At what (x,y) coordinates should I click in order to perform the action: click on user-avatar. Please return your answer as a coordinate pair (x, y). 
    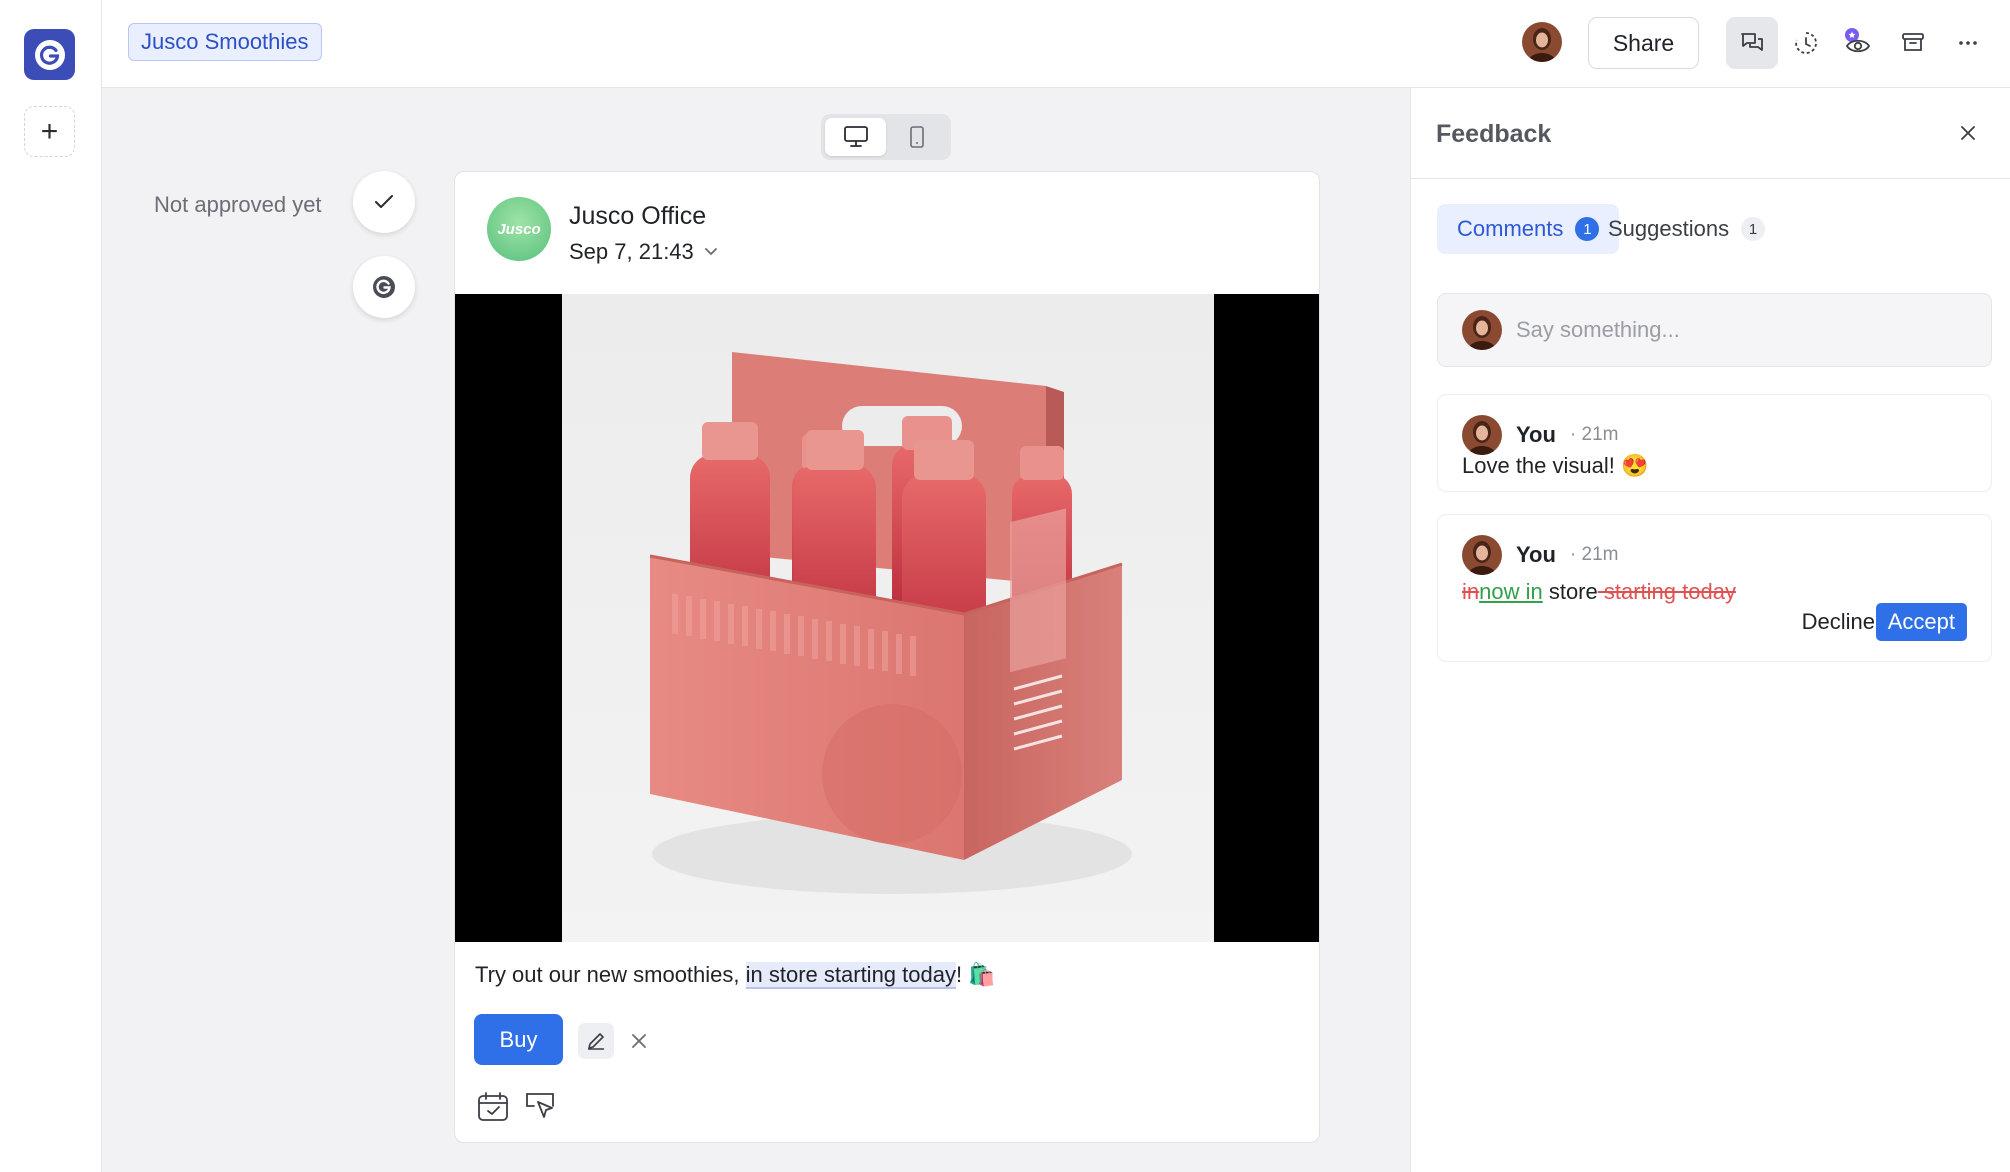
    Looking at the image, I should click on (1542, 42).